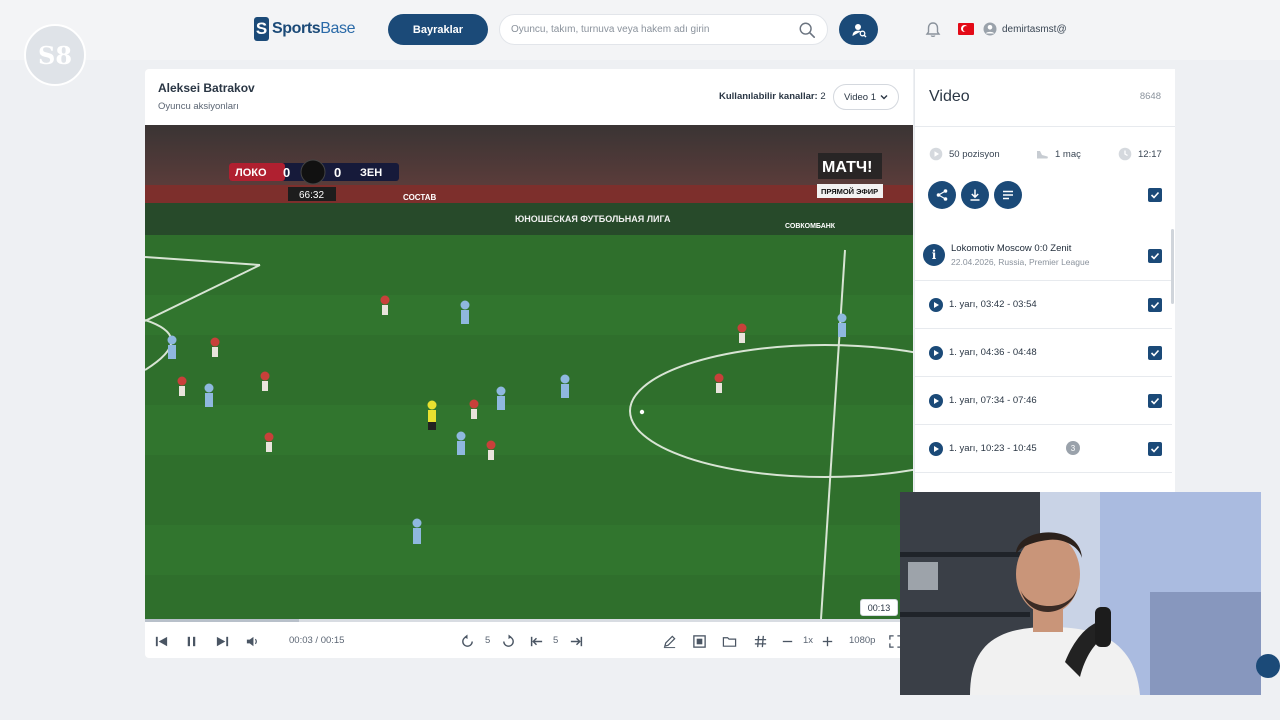 Image resolution: width=1280 pixels, height=720 pixels. Describe the element at coordinates (1043, 401) in the screenshot. I see `clip-row: 1. yarı, 07:34 - 07:46` at that location.